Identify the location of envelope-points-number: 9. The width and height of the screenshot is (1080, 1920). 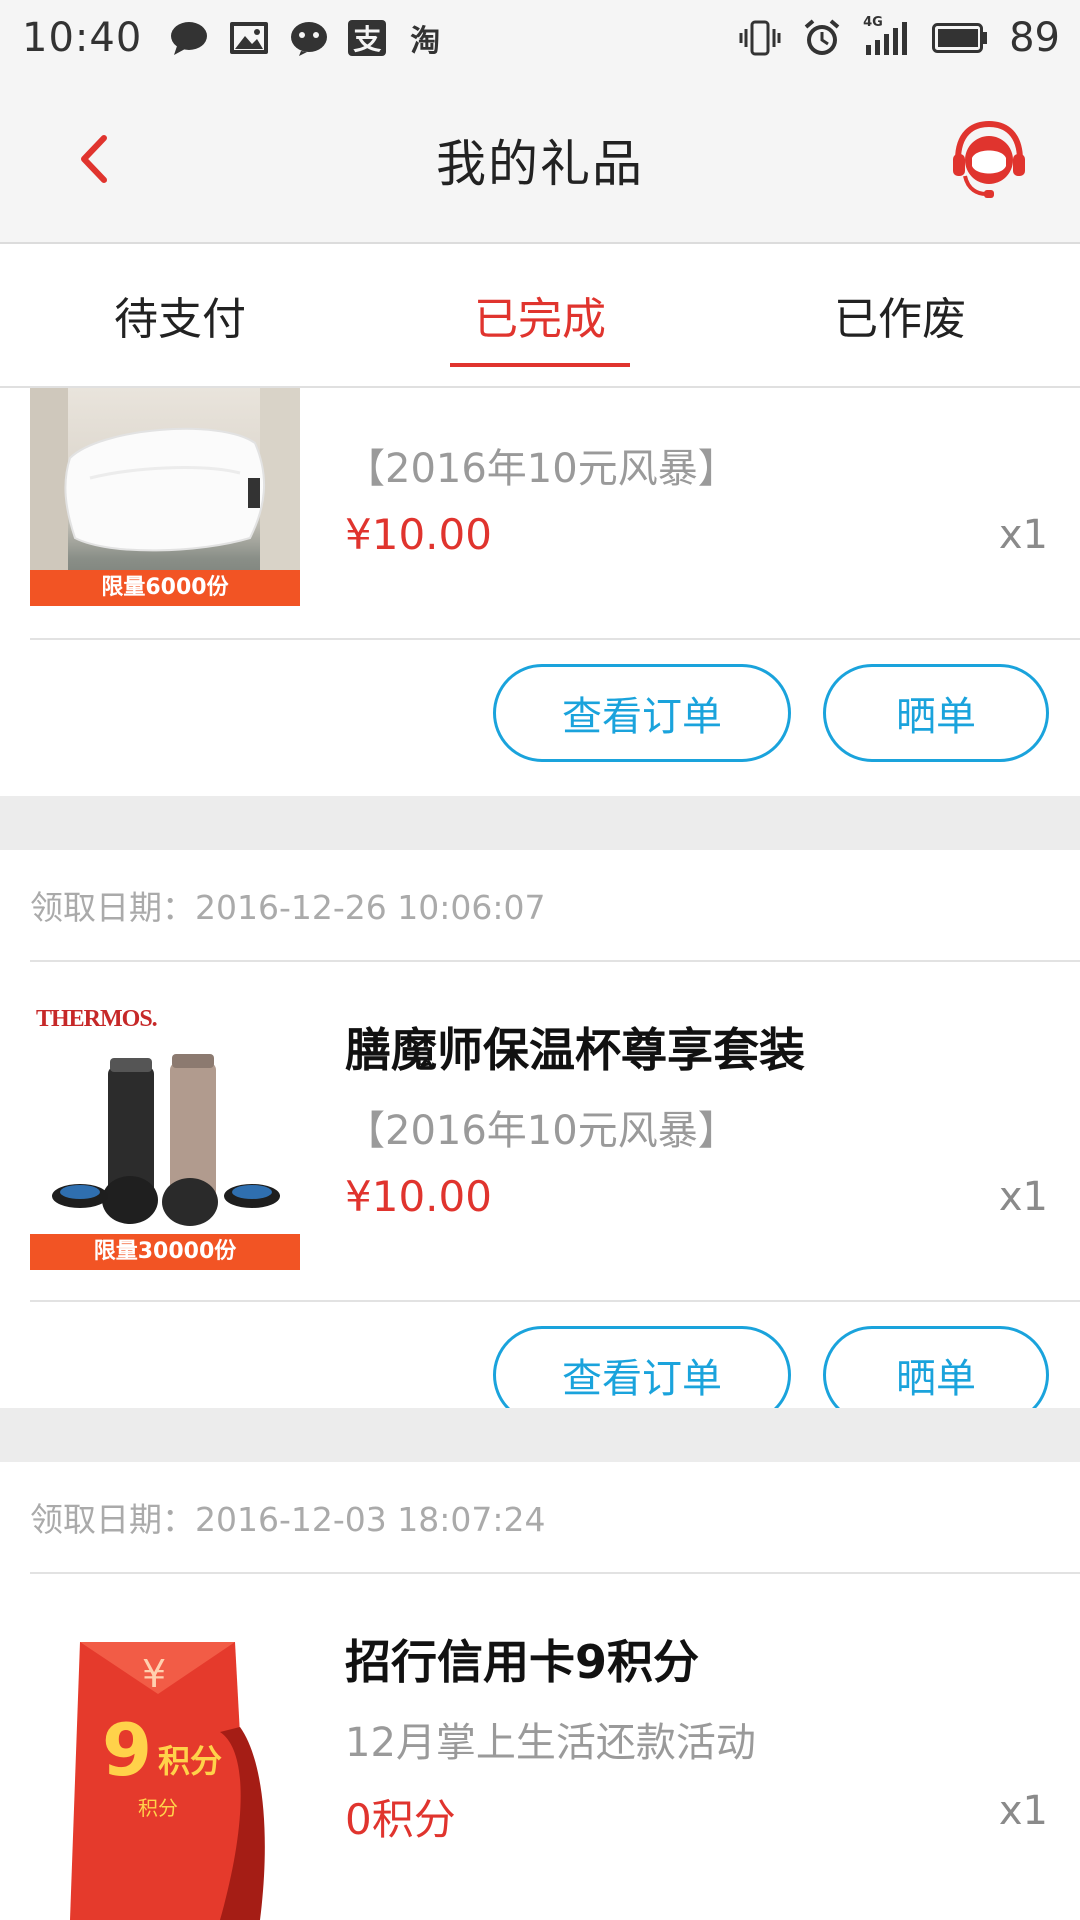
(127, 1750).